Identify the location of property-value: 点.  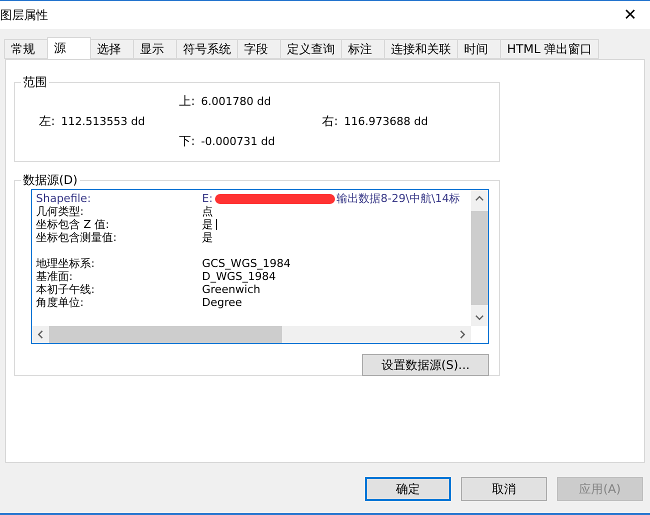
(207, 211).